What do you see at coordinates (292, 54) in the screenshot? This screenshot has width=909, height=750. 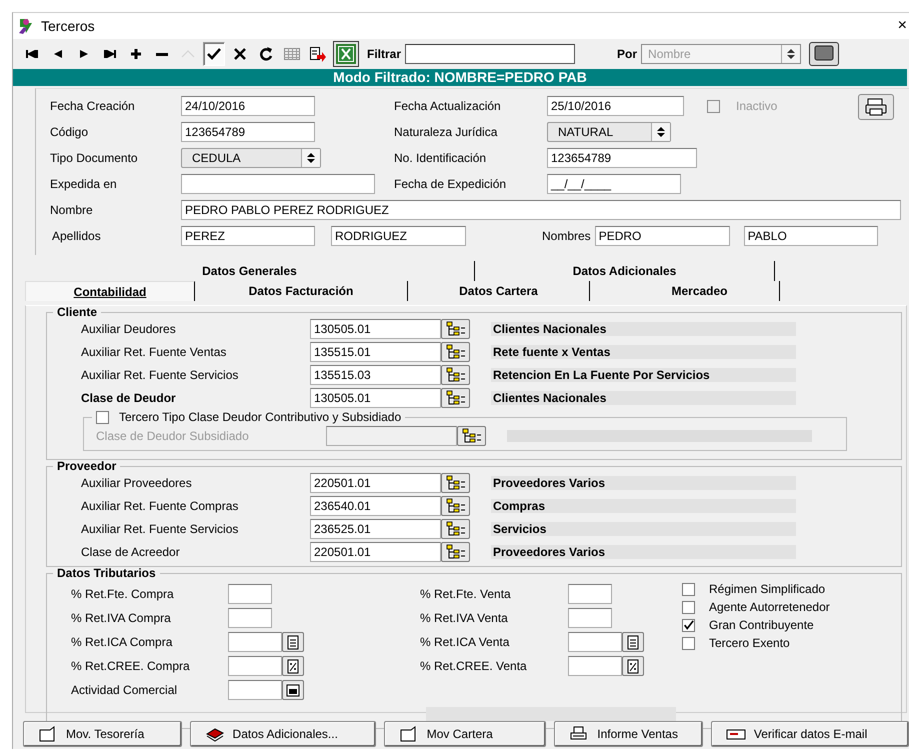 I see `table-icon` at bounding box center [292, 54].